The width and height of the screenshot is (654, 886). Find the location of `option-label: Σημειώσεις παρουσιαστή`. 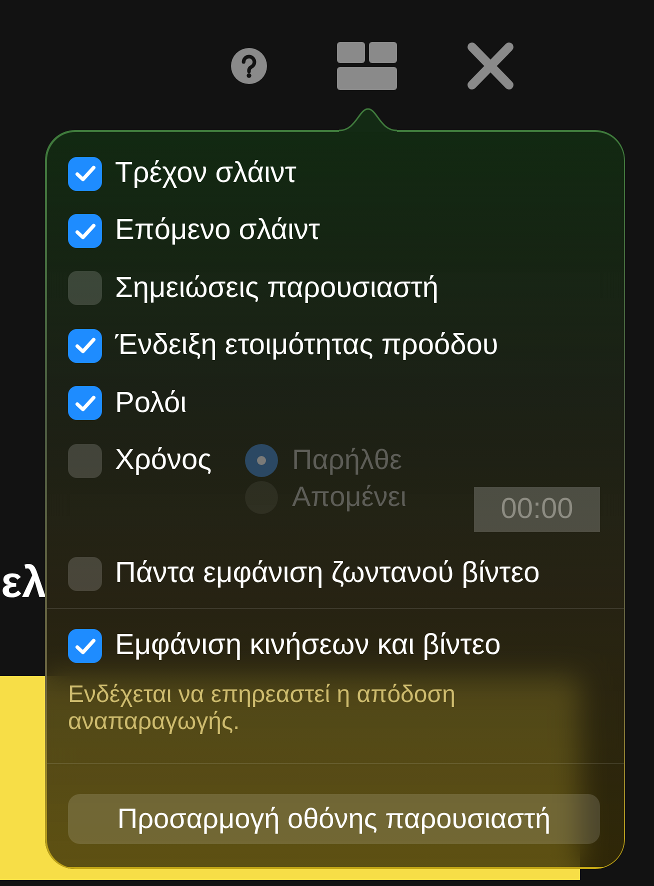

option-label: Σημειώσεις παρουσιαστή is located at coordinates (277, 288).